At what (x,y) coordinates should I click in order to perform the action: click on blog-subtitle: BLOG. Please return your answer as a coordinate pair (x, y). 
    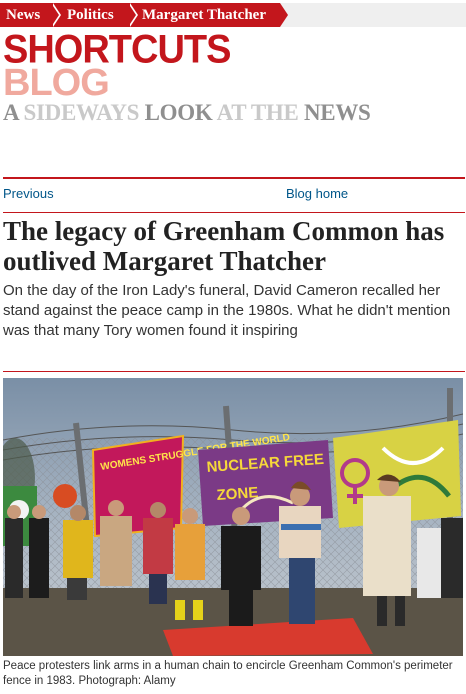
    Looking at the image, I should click on (56, 83).